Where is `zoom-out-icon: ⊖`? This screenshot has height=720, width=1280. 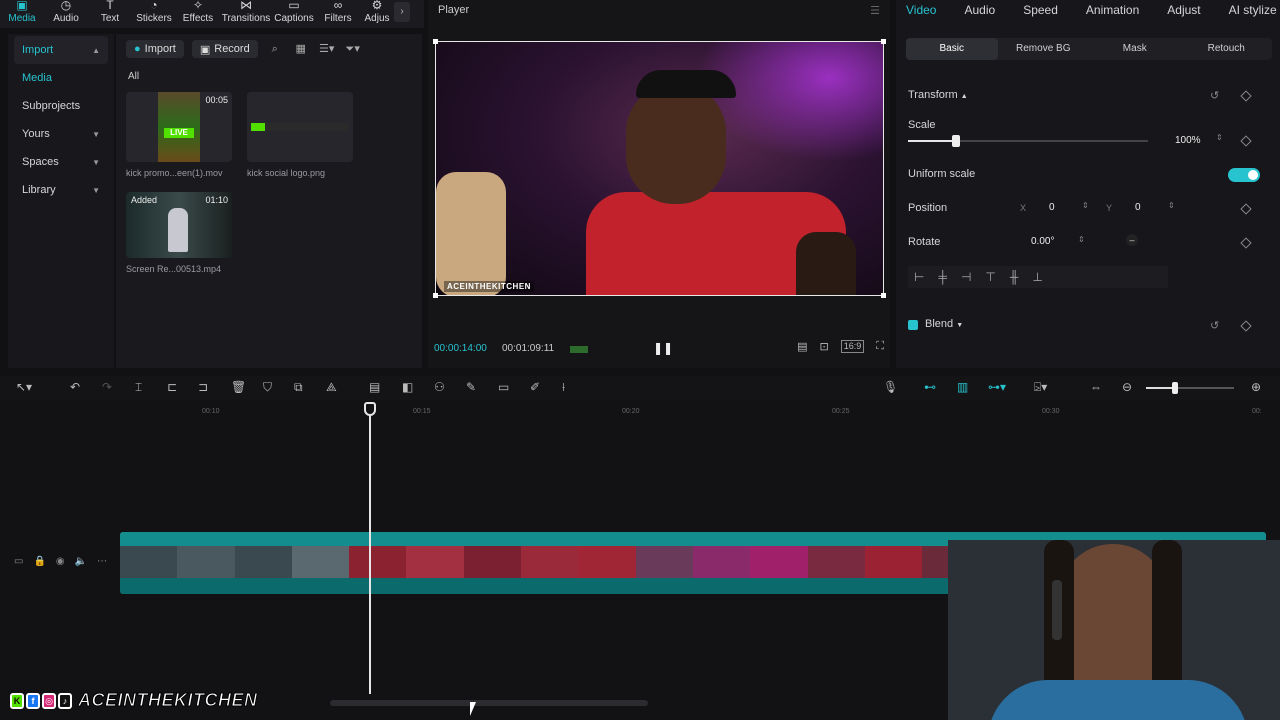
zoom-out-icon: ⊖ is located at coordinates (1127, 387).